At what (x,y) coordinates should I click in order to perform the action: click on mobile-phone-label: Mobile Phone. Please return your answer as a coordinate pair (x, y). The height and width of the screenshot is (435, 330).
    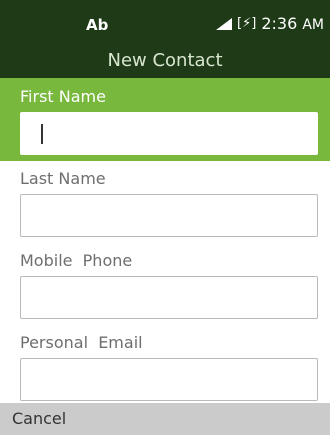
    Looking at the image, I should click on (76, 260).